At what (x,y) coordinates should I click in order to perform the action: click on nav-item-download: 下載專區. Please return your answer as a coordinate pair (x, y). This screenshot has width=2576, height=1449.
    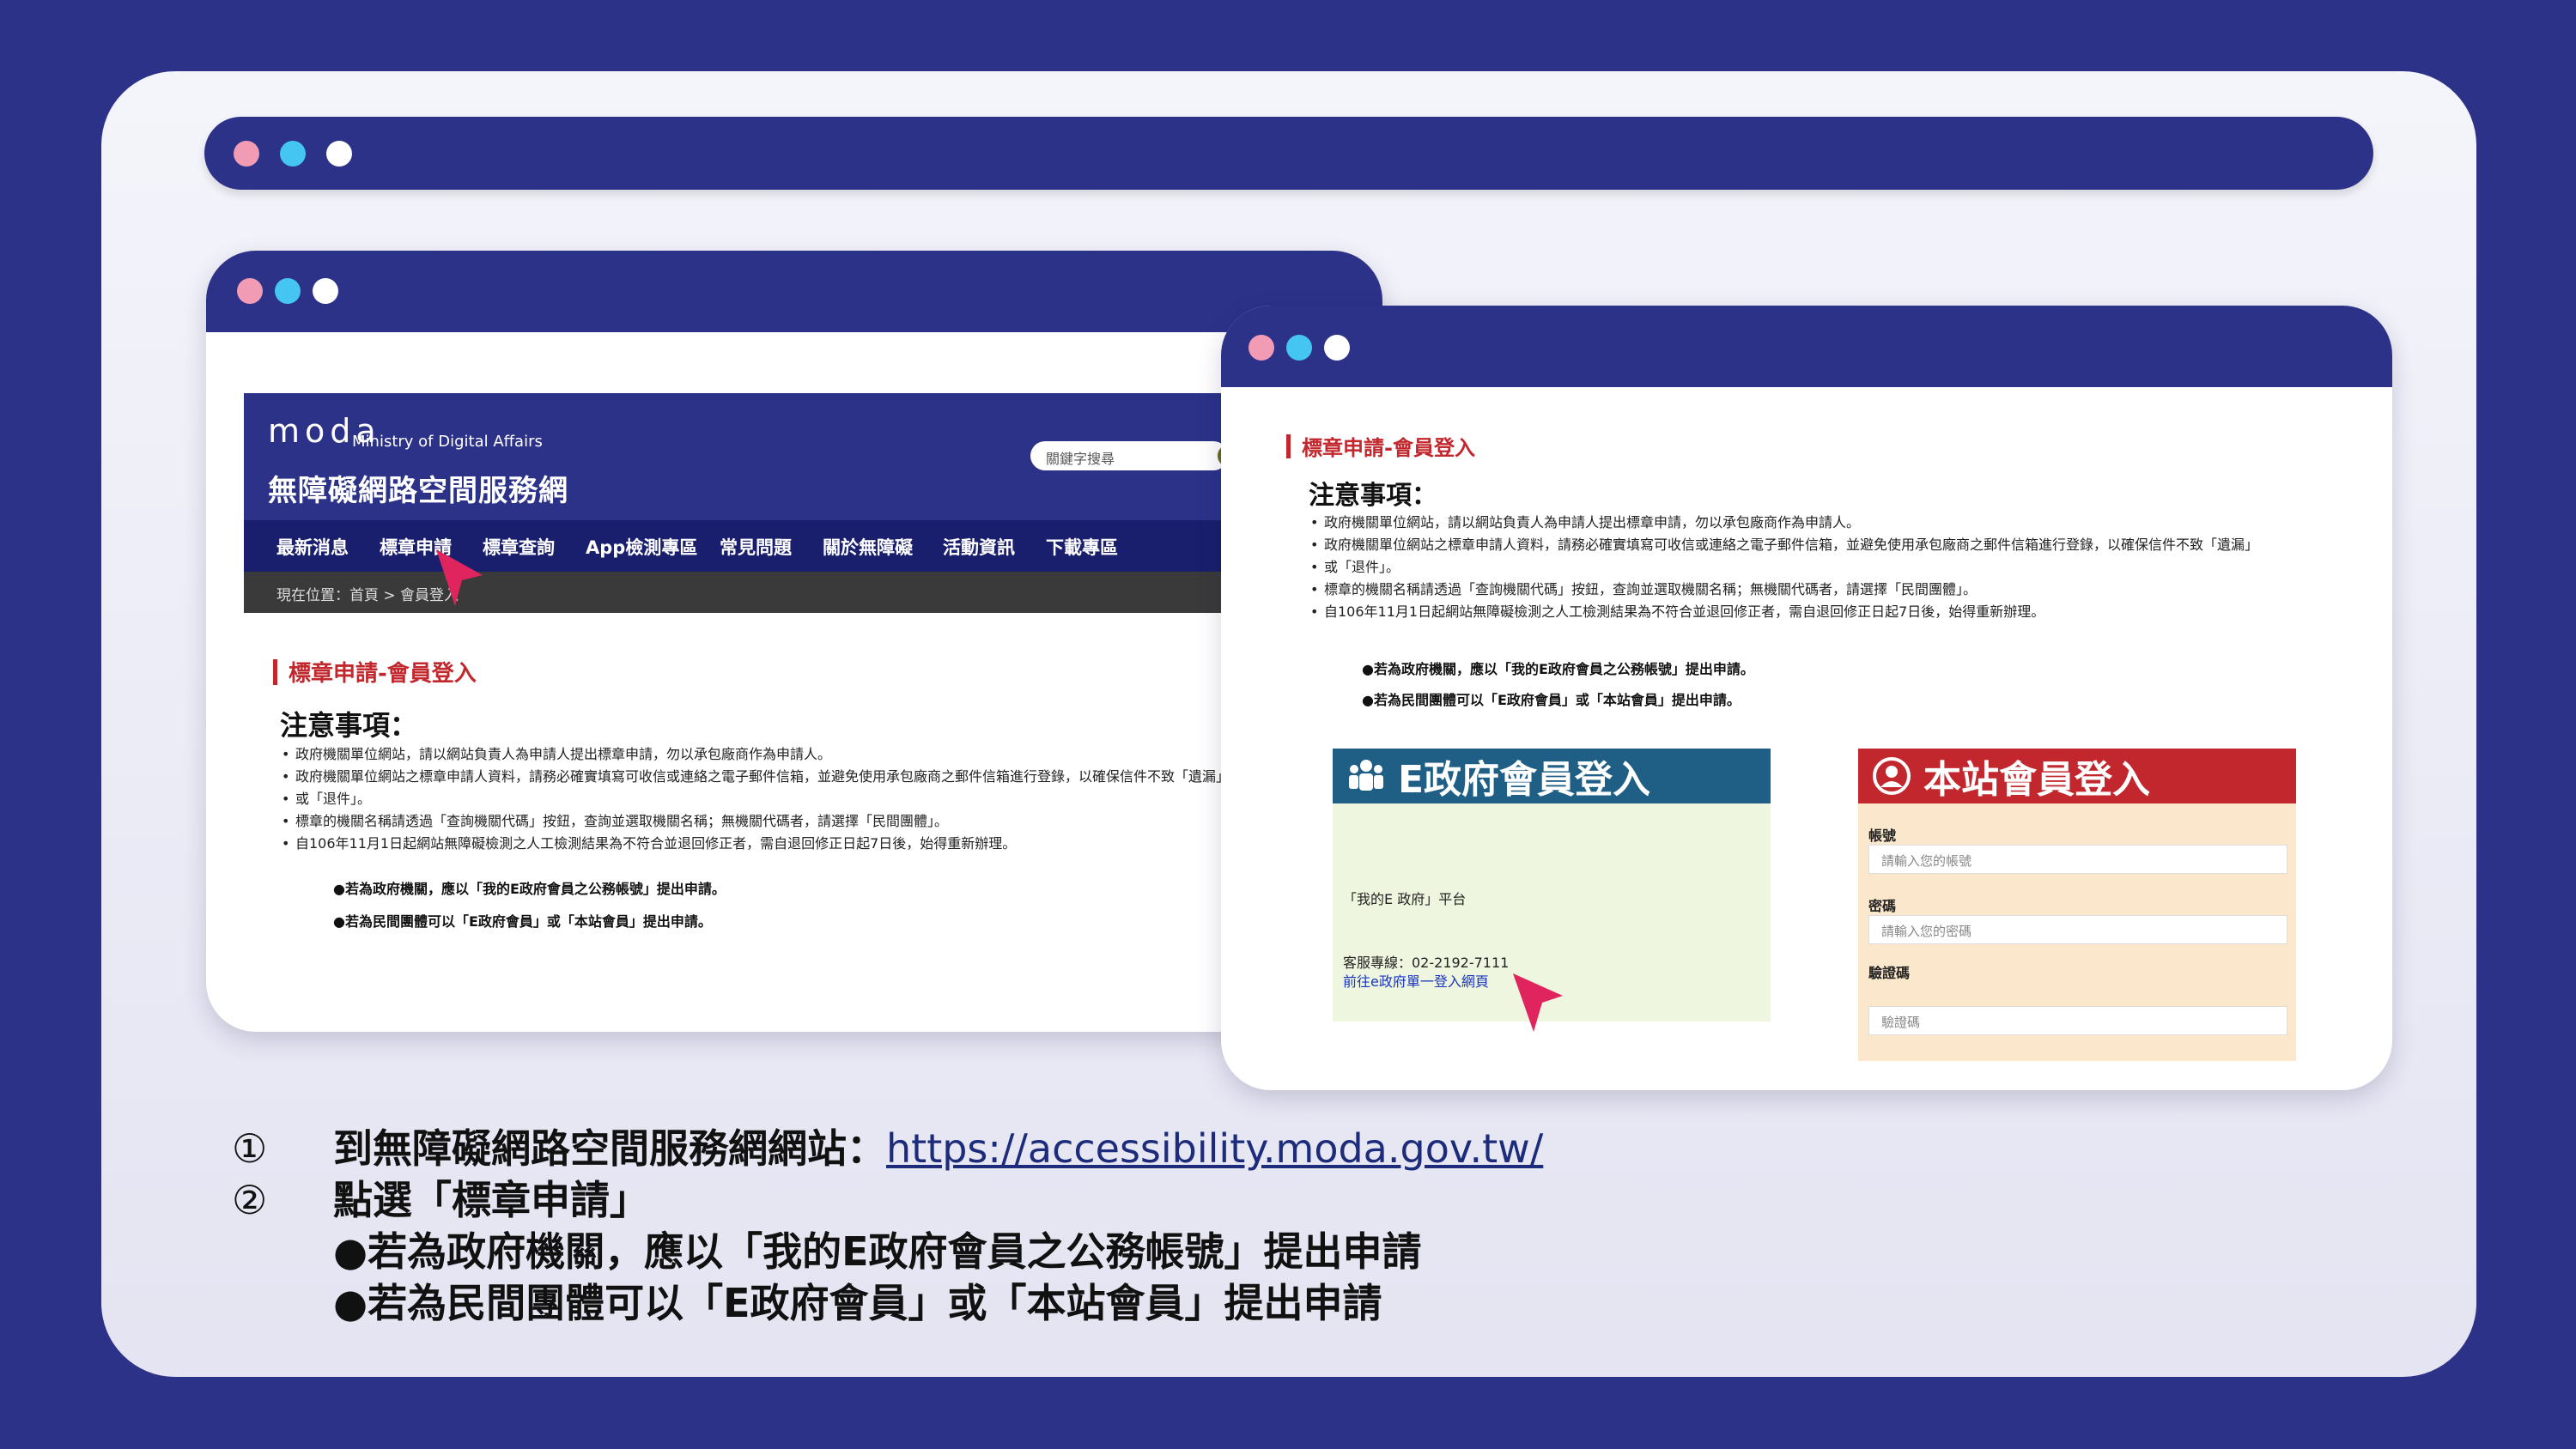
    Looking at the image, I should click on (1082, 547).